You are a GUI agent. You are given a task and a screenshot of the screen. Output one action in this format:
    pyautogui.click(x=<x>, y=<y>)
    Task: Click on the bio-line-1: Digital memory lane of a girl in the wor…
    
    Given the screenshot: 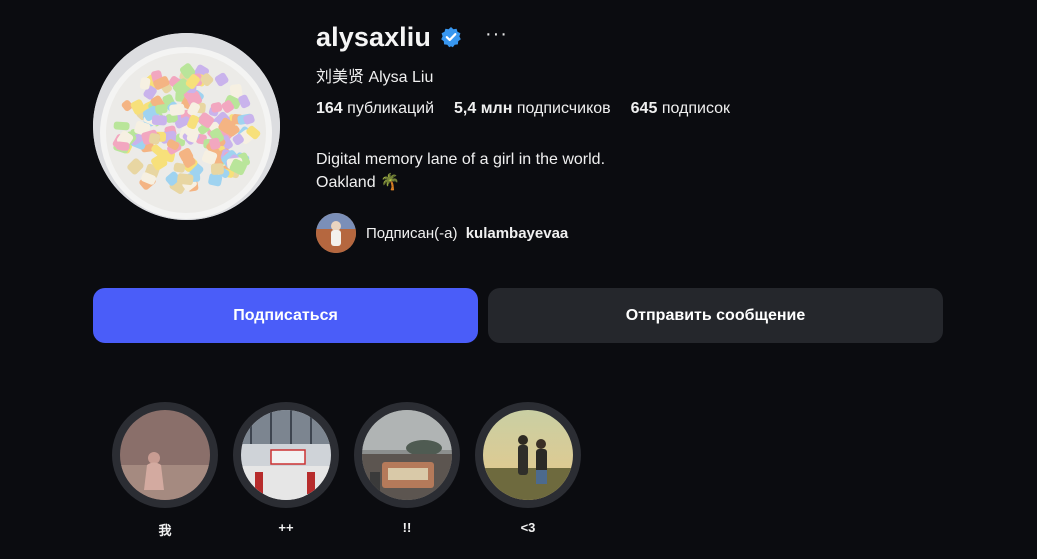 What is the action you would take?
    pyautogui.click(x=461, y=159)
    